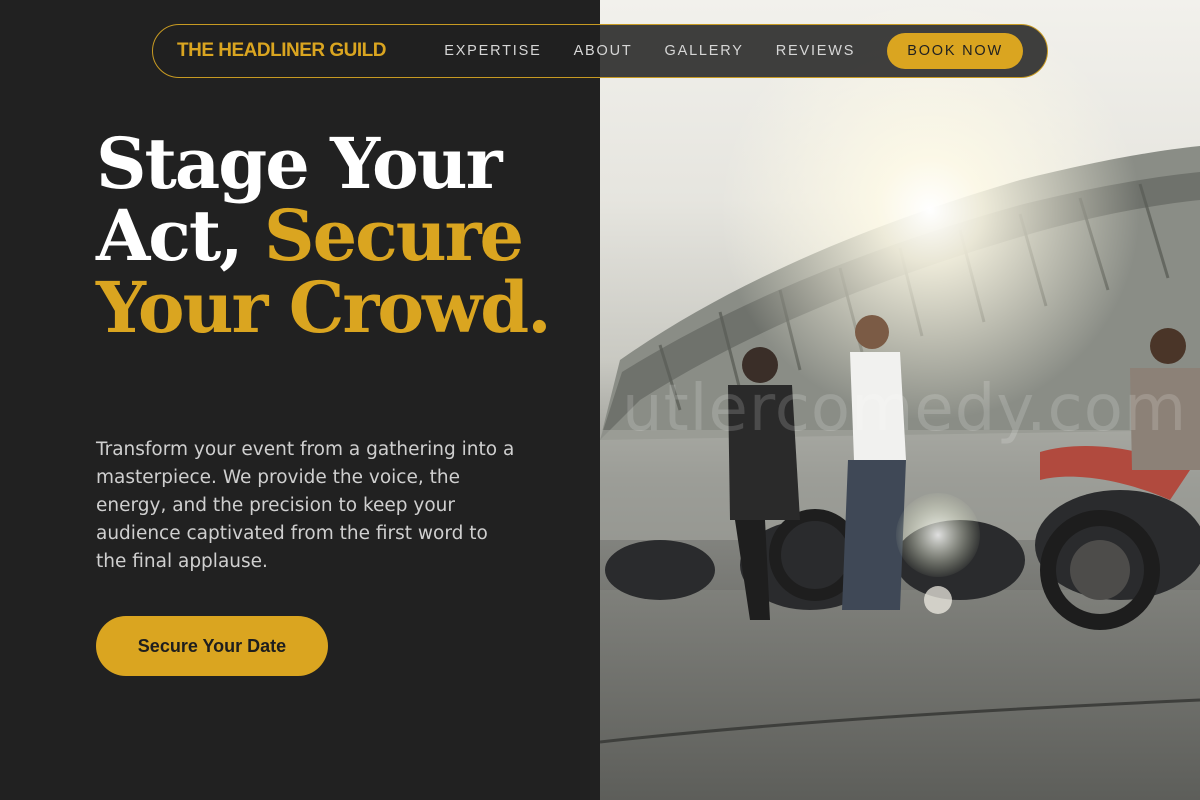 The width and height of the screenshot is (1200, 800). Describe the element at coordinates (955, 51) in the screenshot. I see `book-now-button: BOOK NOW` at that location.